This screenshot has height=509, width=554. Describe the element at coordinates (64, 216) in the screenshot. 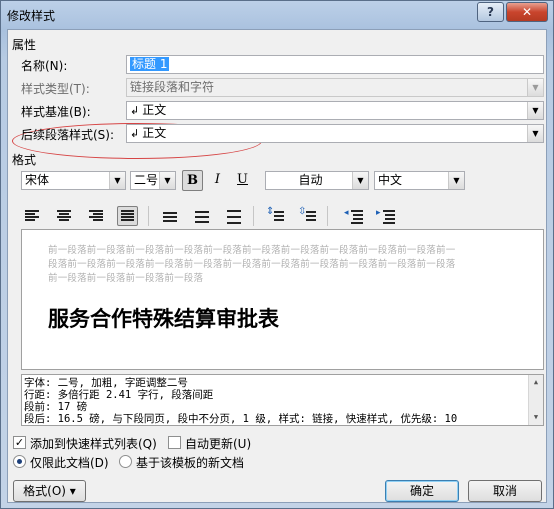

I see `align-center-icon` at that location.